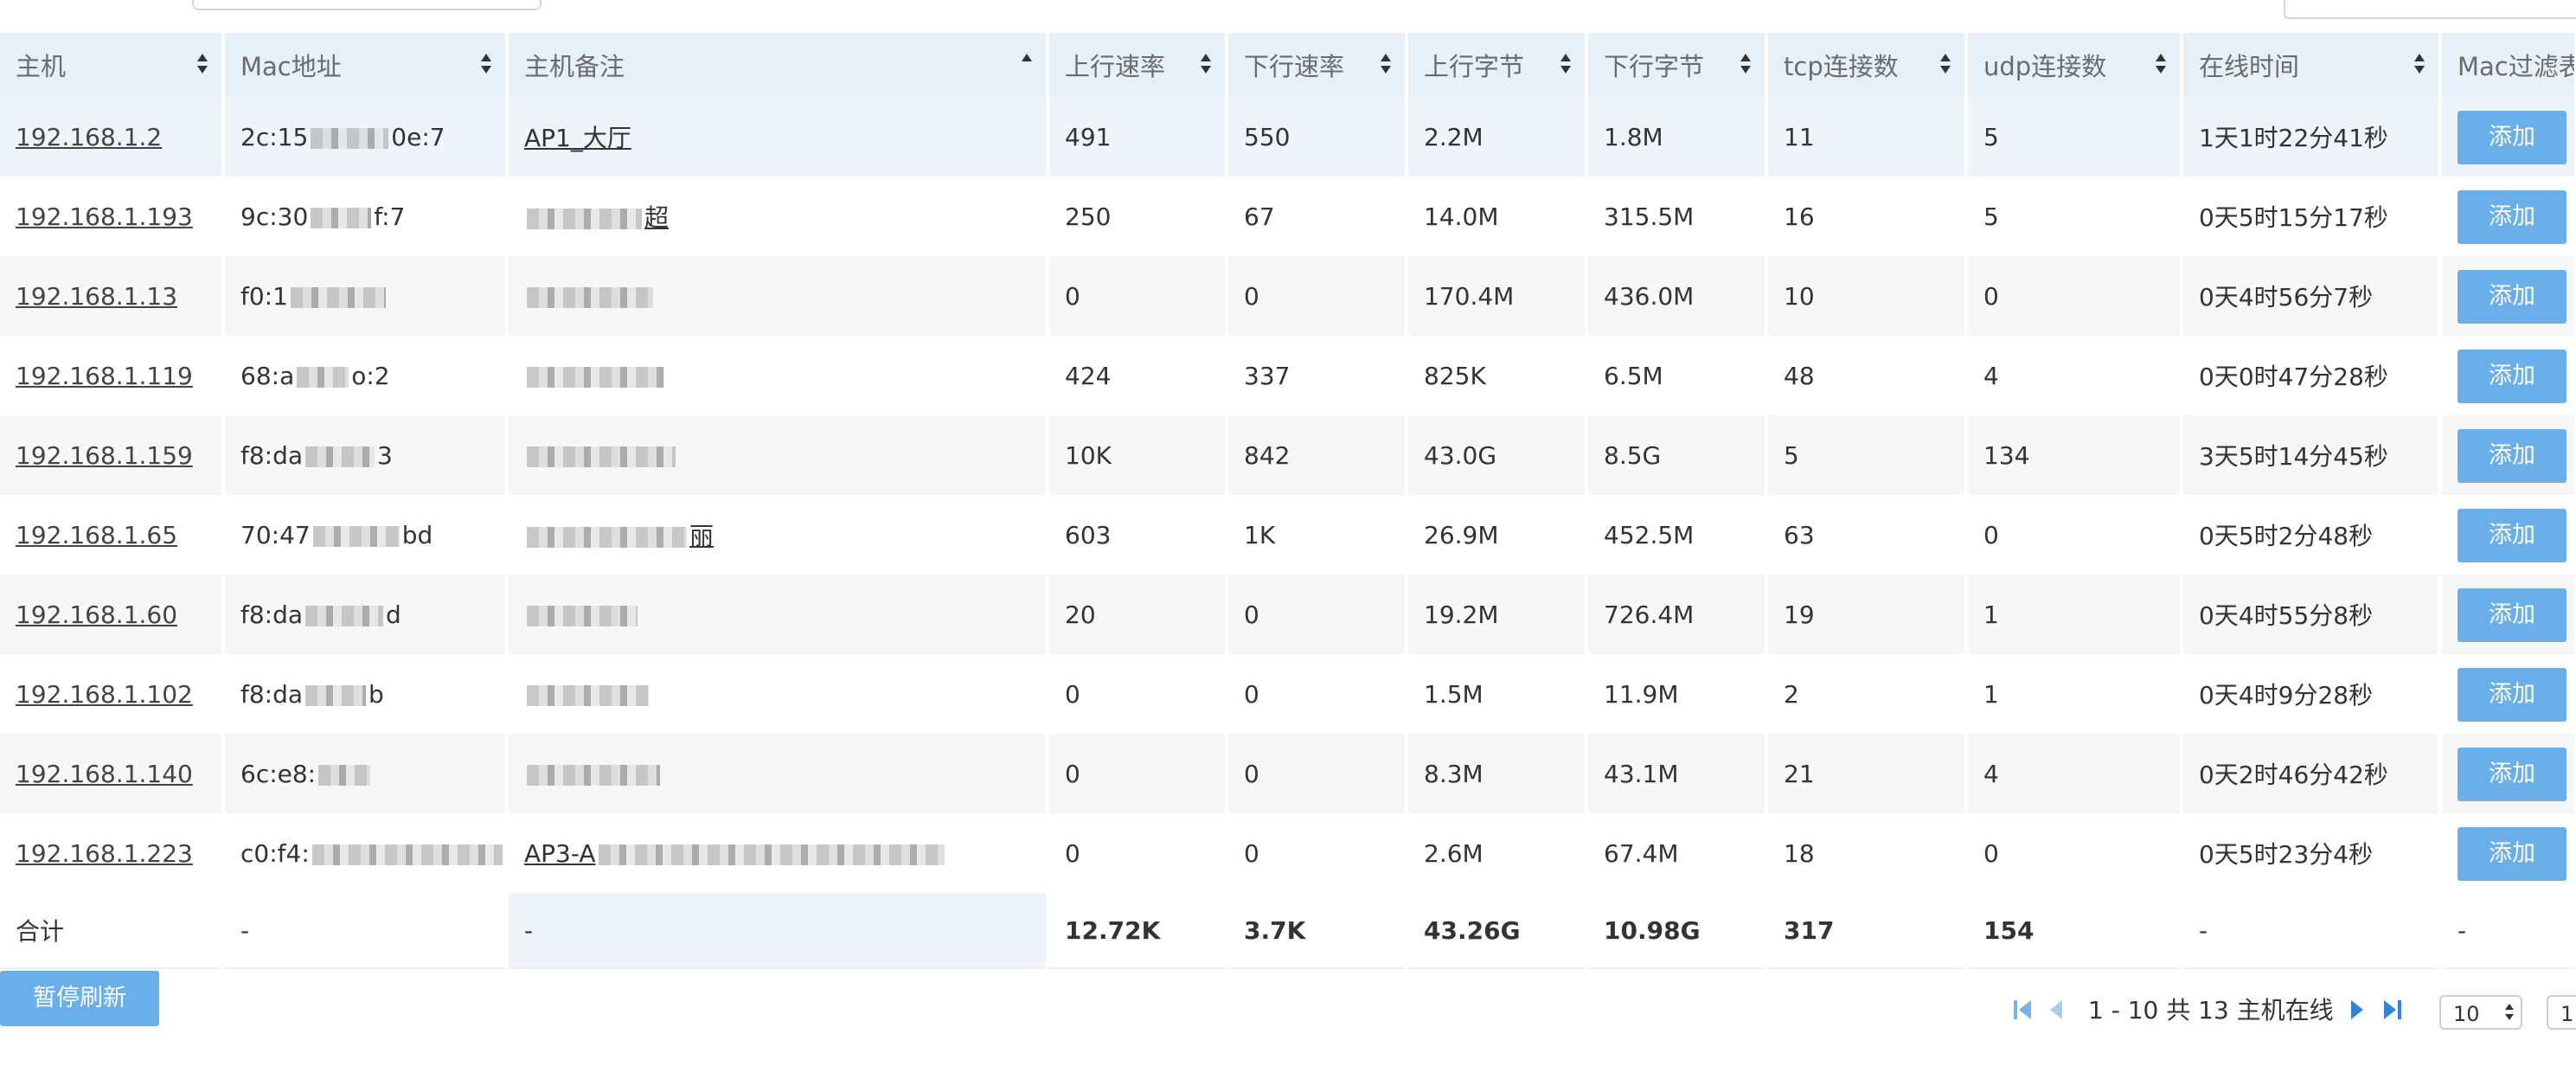  I want to click on column-header-mac: Mac地址, so click(366, 65).